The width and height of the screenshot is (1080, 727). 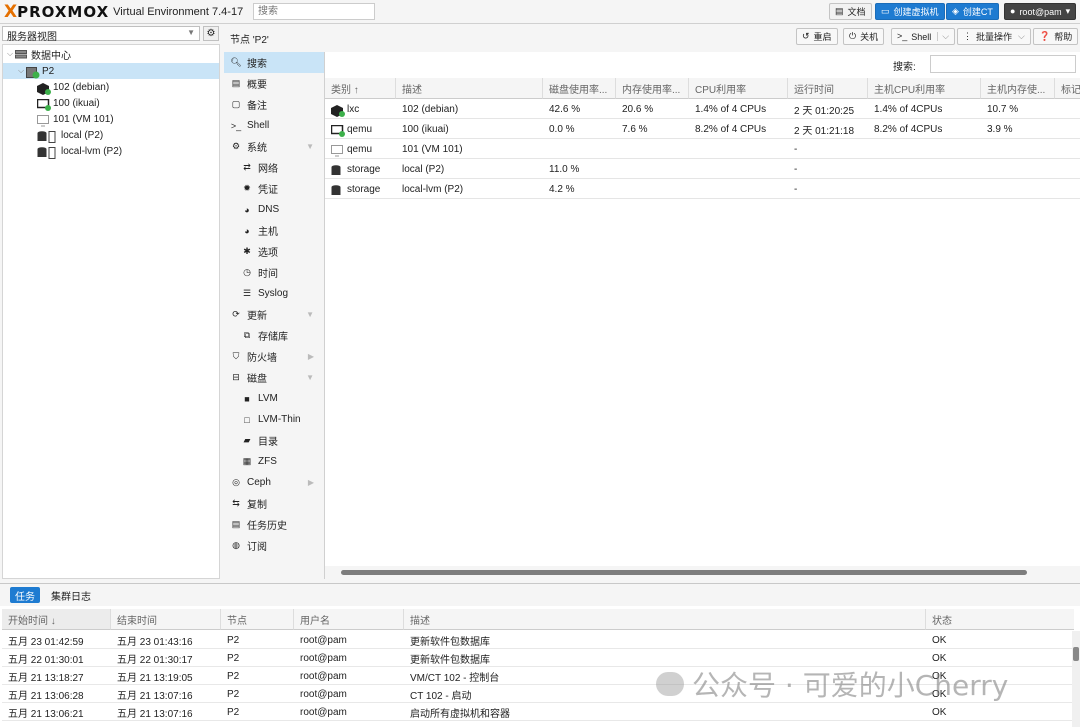 I want to click on tab-cluster-log: 集群日志, so click(x=71, y=595).